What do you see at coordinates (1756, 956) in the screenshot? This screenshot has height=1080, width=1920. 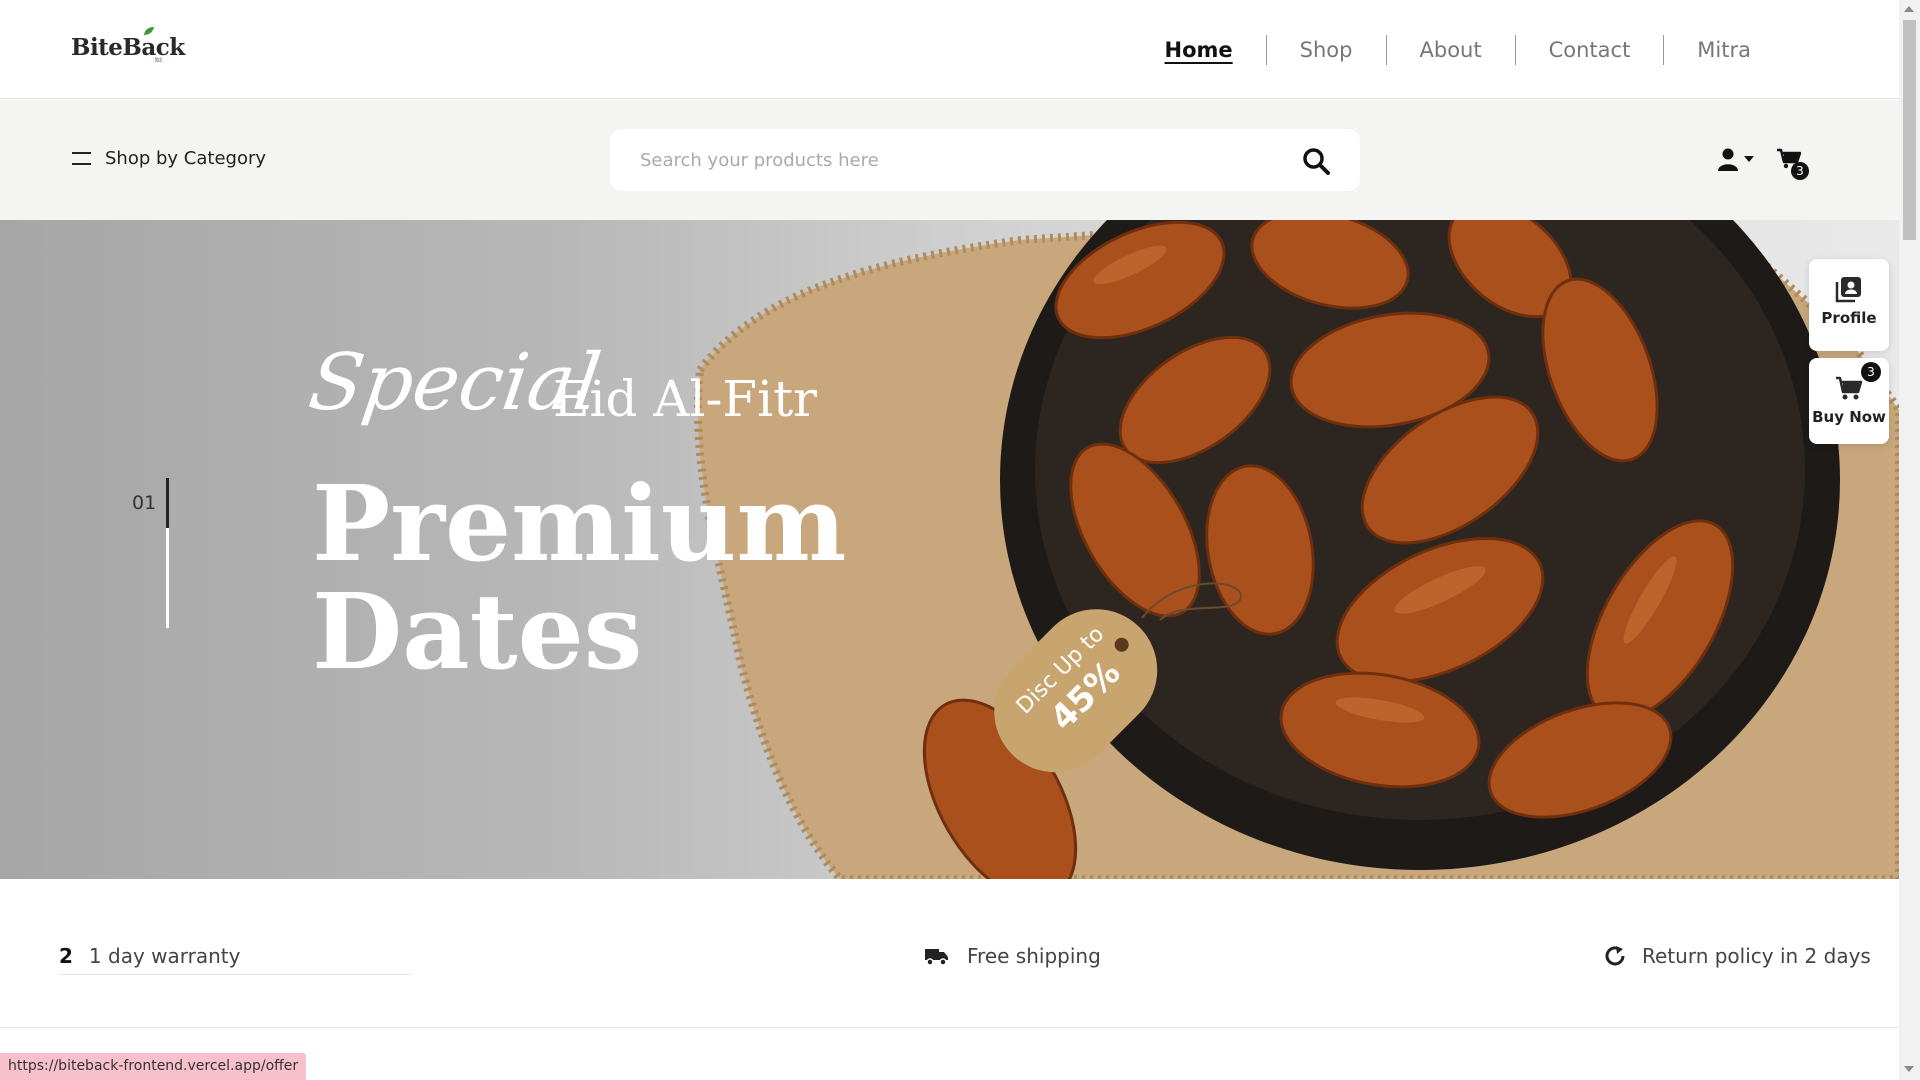 I see `return-text: Return policy in 2 days` at bounding box center [1756, 956].